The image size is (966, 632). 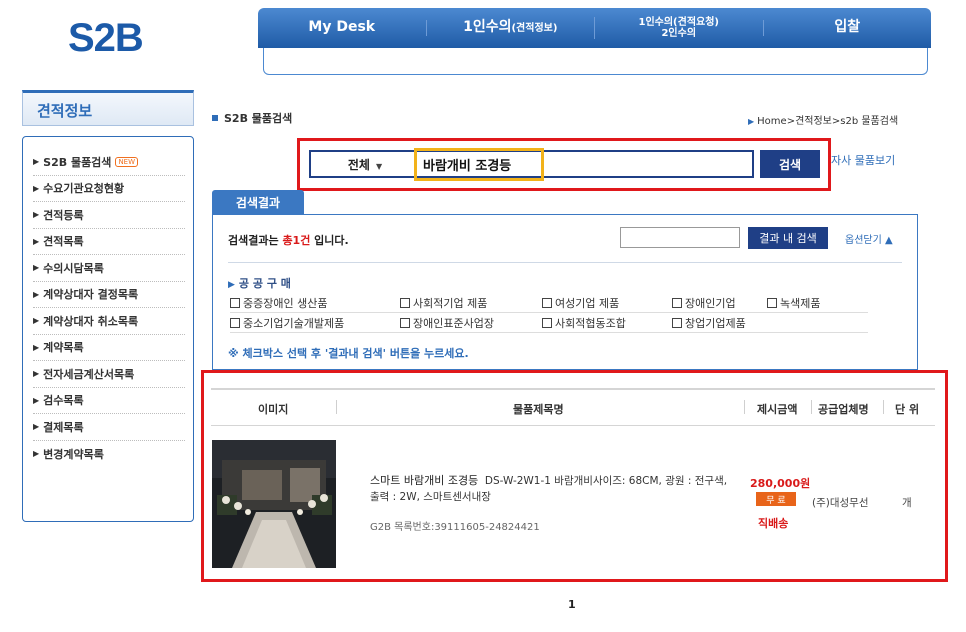 I want to click on sidebar-item-tax-invoice: ▶ 전자세금계산서목록, so click(x=109, y=374).